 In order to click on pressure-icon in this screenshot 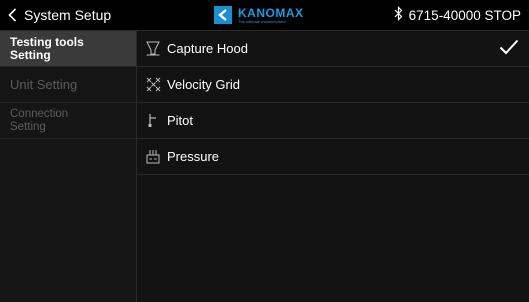, I will do `click(153, 157)`.